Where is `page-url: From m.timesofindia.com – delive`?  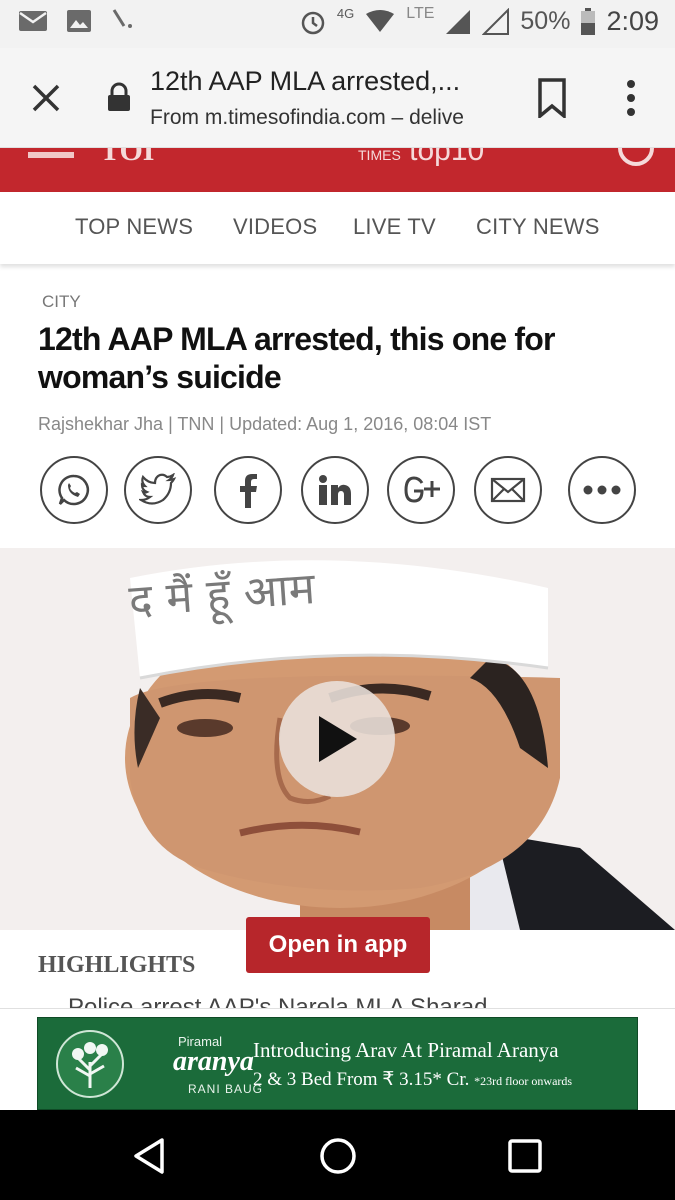
page-url: From m.timesofindia.com – delive is located at coordinates (307, 117).